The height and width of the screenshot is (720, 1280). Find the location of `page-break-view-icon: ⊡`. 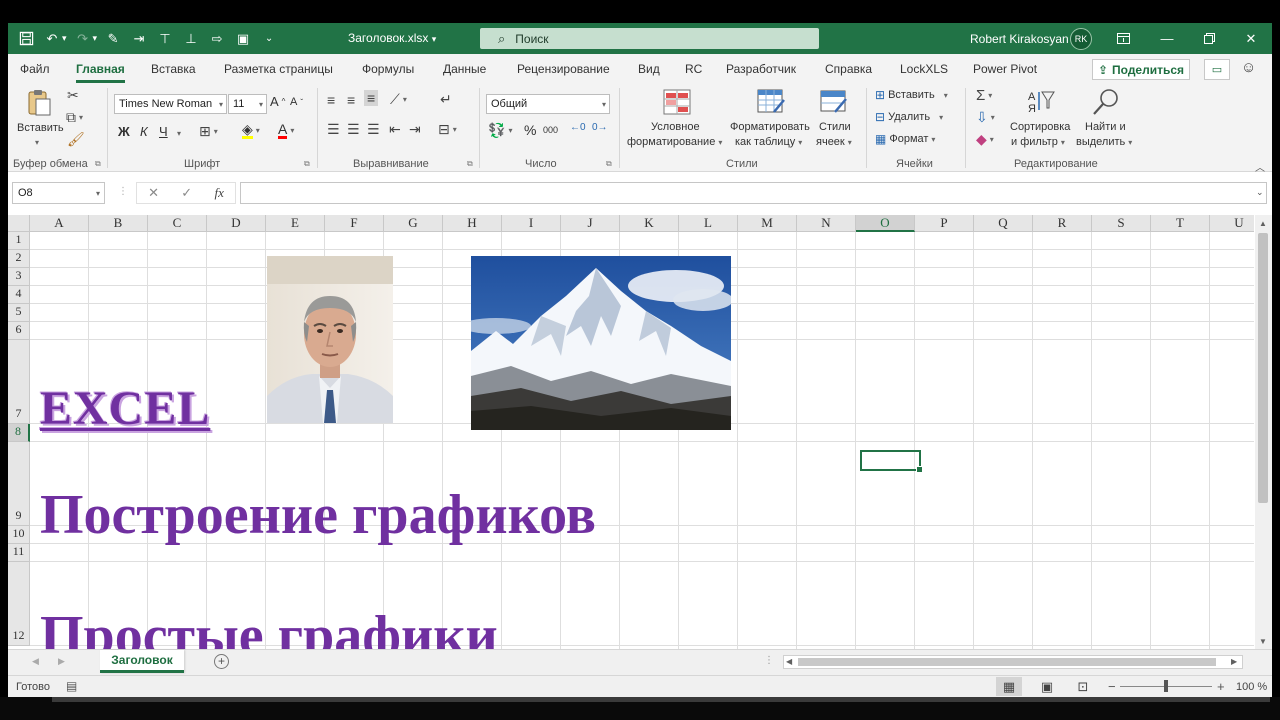

page-break-view-icon: ⊡ is located at coordinates (1083, 686).